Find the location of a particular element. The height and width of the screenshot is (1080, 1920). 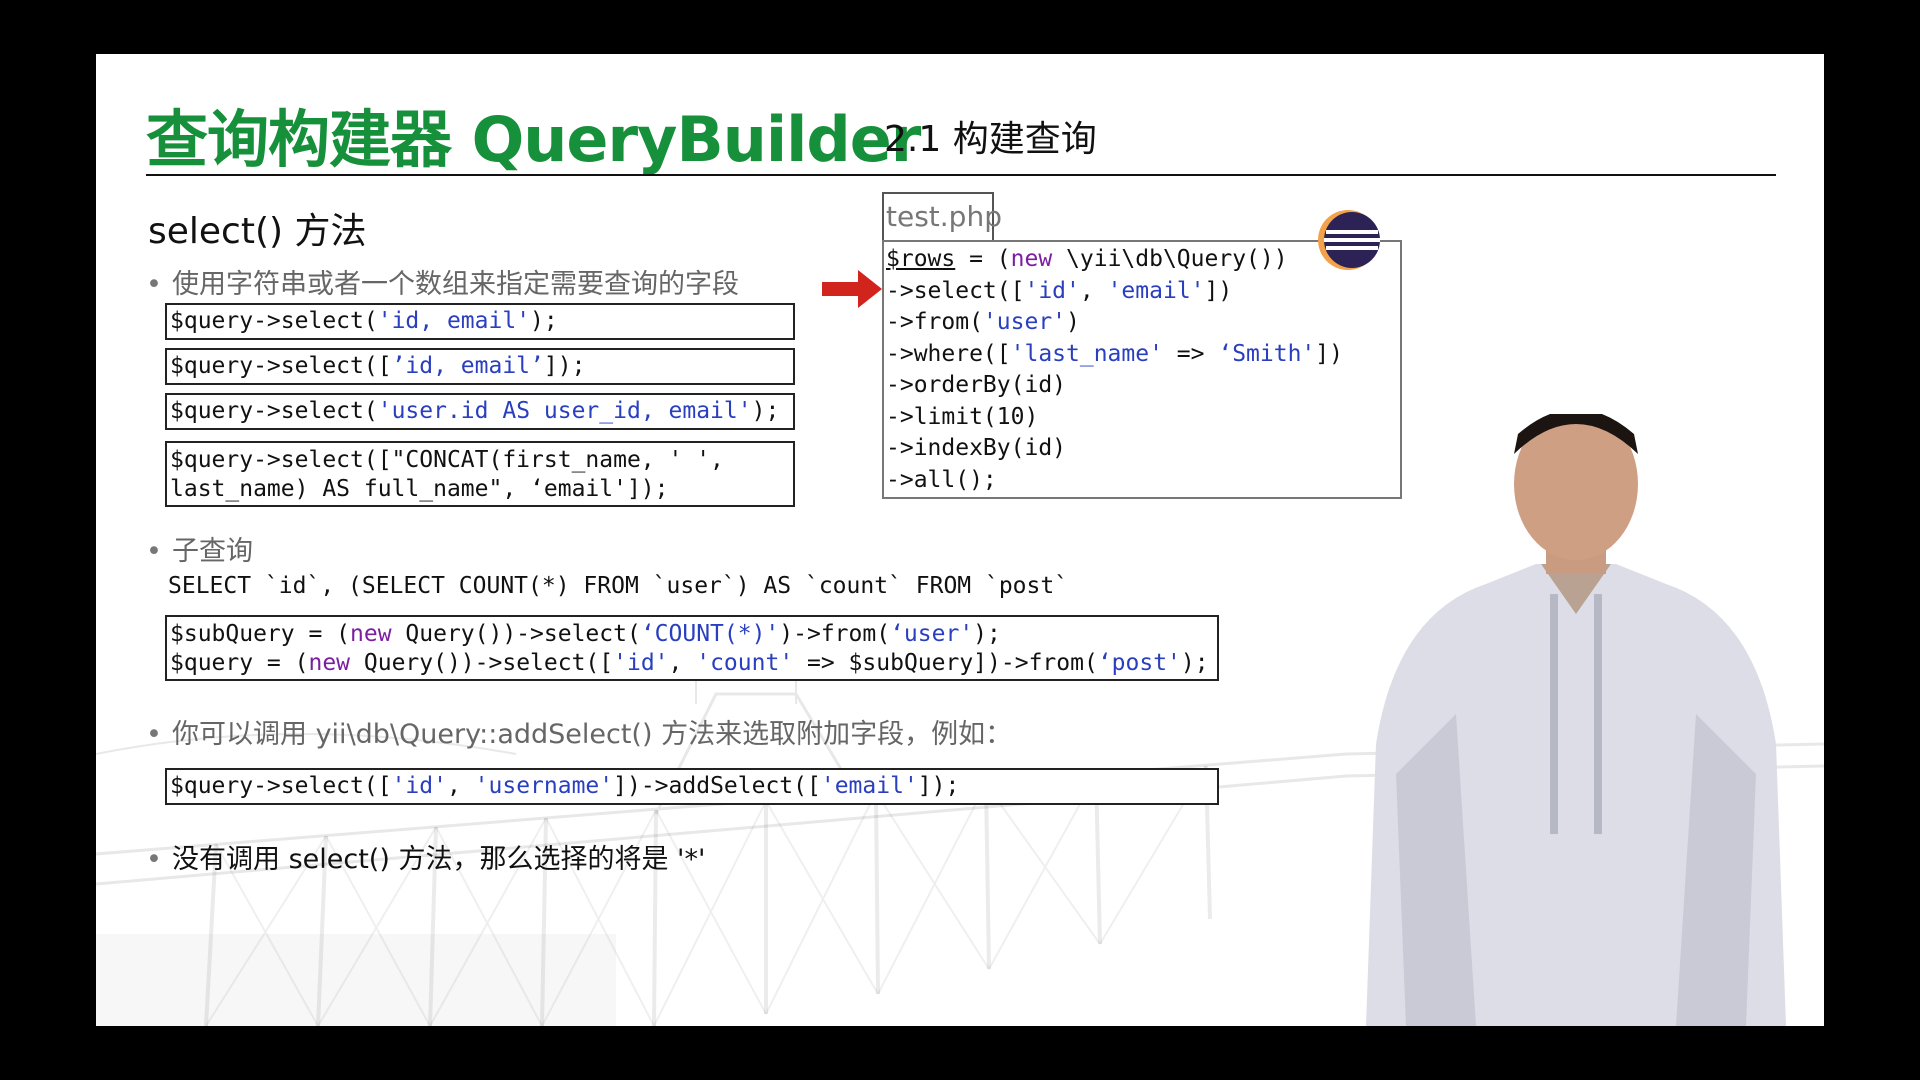

code-text: $query->select([ is located at coordinates (281, 366).